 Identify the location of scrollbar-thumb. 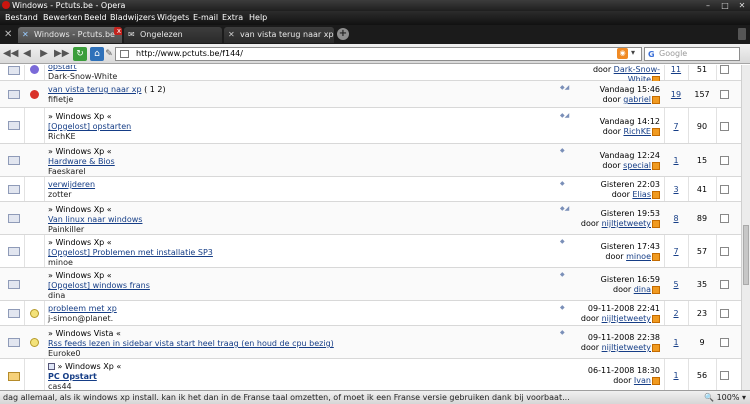
(746, 255).